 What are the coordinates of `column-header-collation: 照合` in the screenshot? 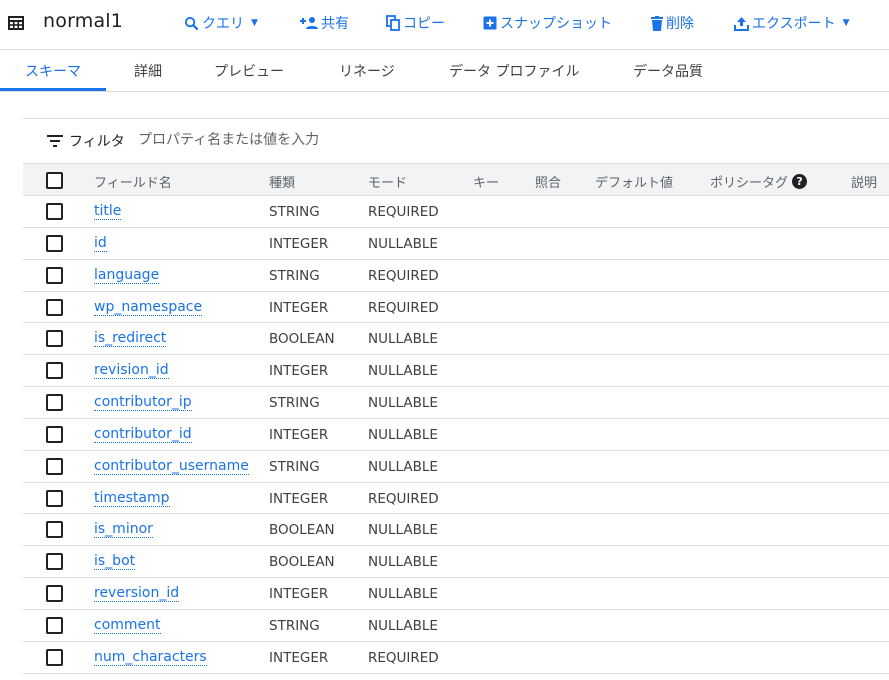 It's located at (548, 181).